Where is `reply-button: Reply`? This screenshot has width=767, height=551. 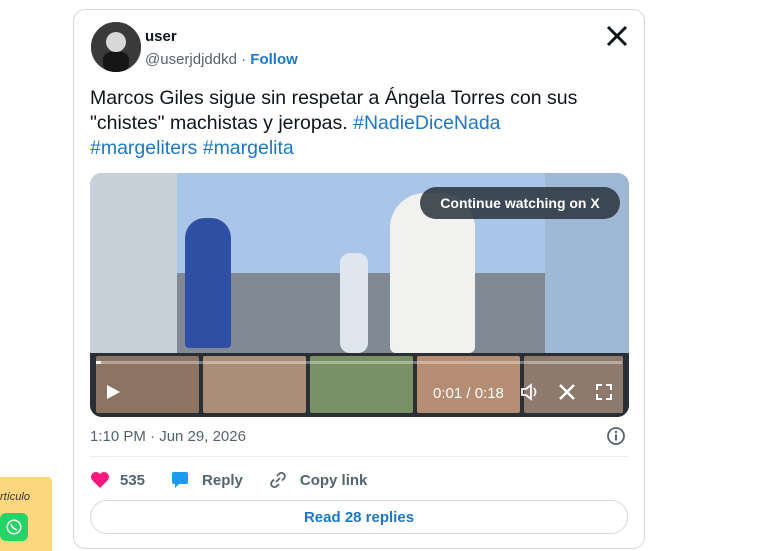 reply-button: Reply is located at coordinates (206, 480).